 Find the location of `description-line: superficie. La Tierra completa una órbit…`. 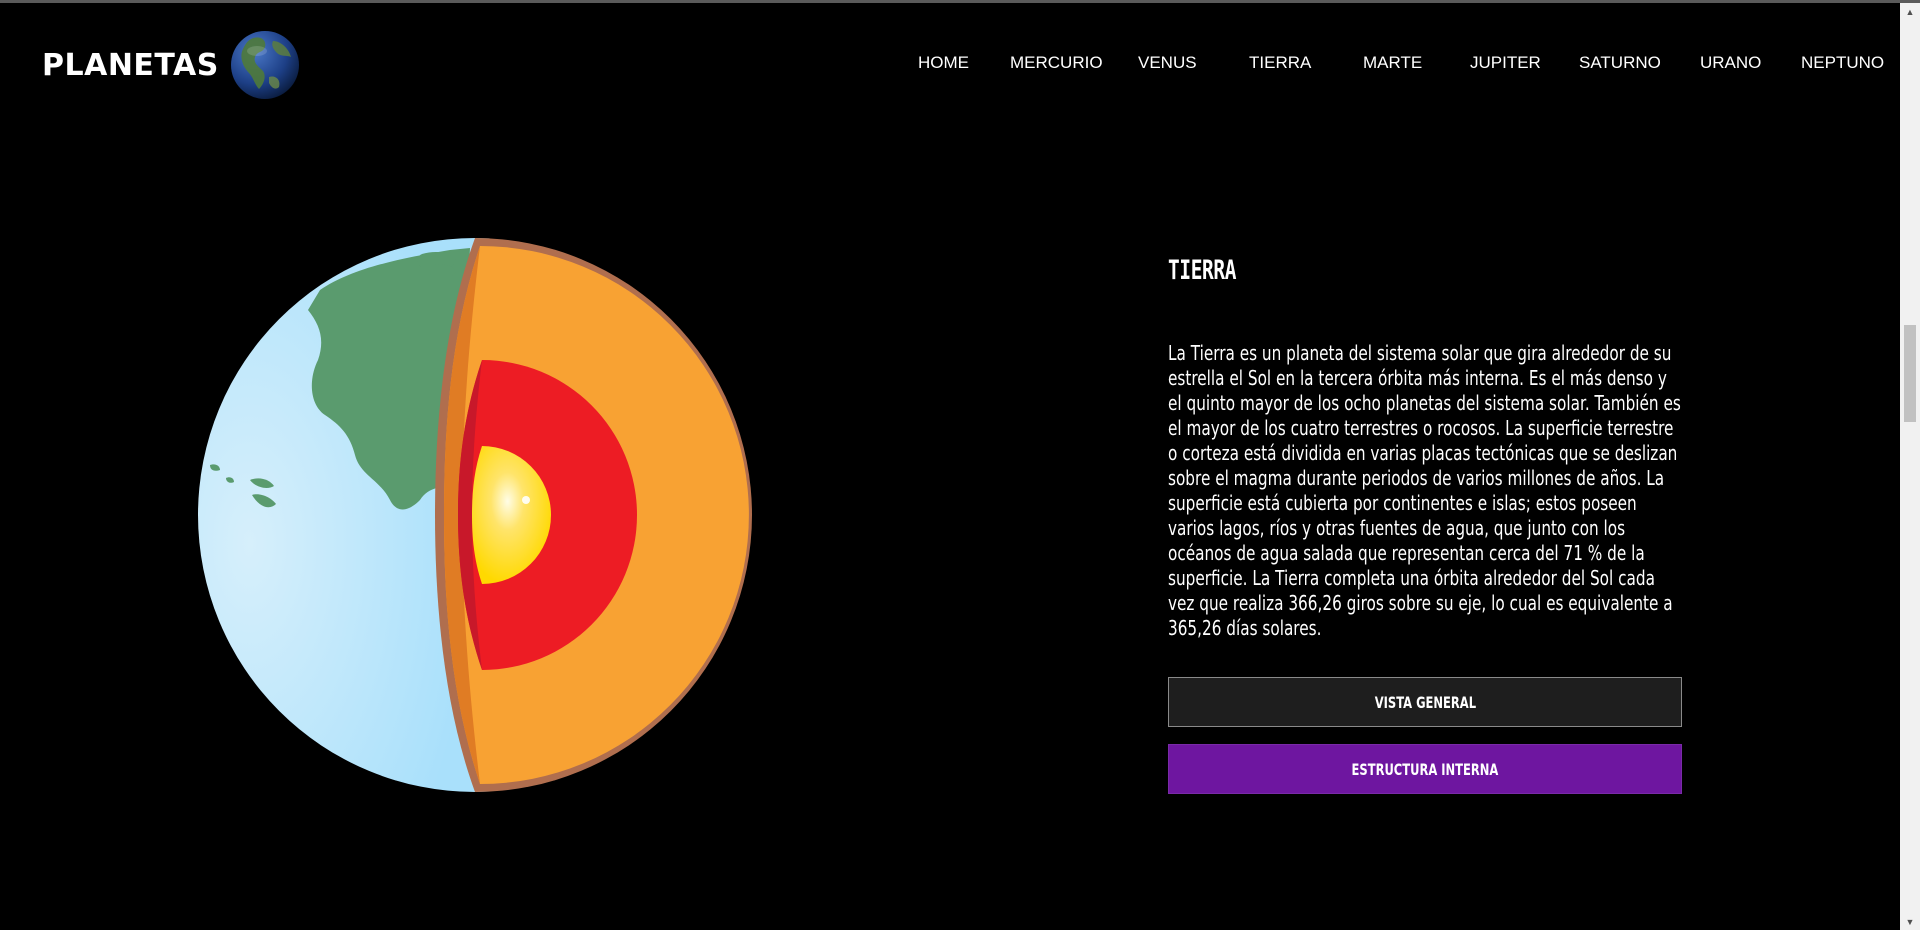

description-line: superficie. La Tierra completa una órbit… is located at coordinates (1411, 578).